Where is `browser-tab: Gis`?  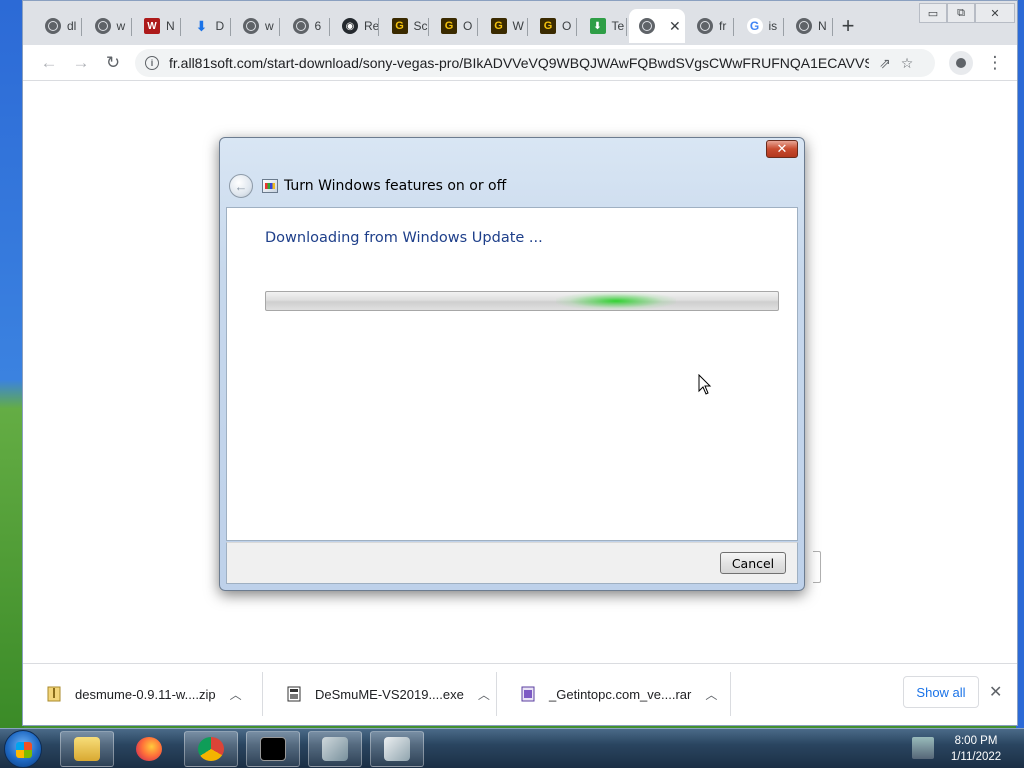 browser-tab: Gis is located at coordinates (760, 26).